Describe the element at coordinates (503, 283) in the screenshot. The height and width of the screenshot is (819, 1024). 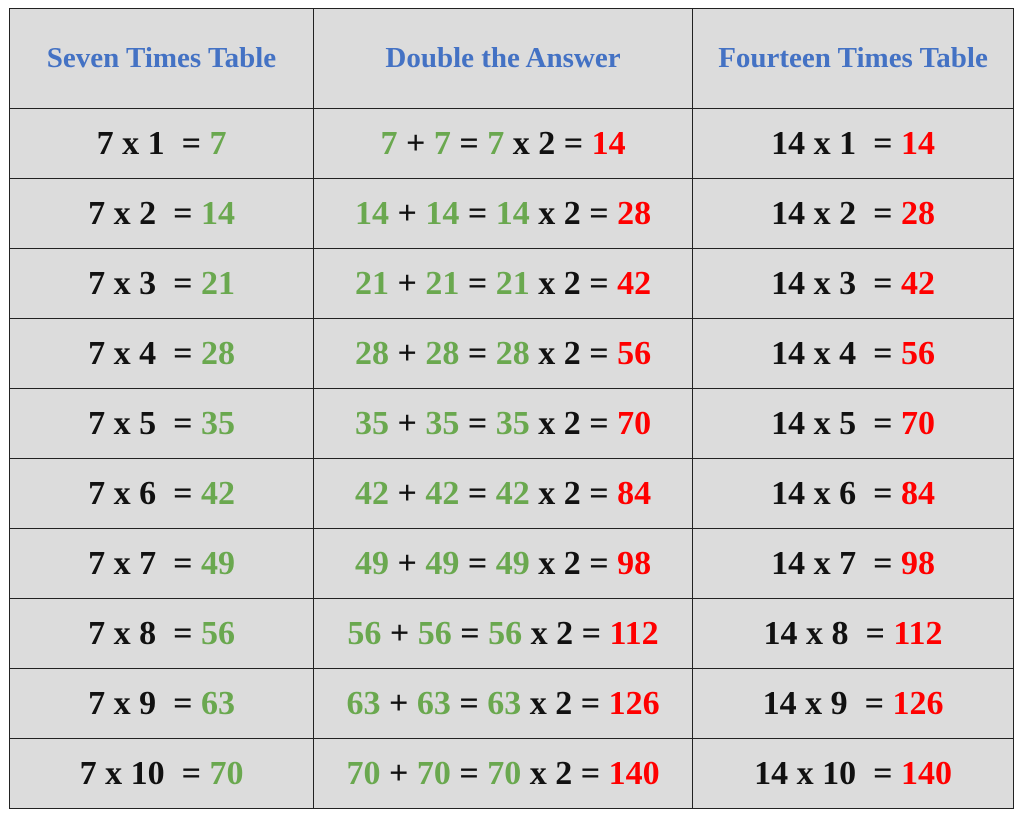
I see `double-cell: 21 + 21 = 21 x 2 = 42` at that location.